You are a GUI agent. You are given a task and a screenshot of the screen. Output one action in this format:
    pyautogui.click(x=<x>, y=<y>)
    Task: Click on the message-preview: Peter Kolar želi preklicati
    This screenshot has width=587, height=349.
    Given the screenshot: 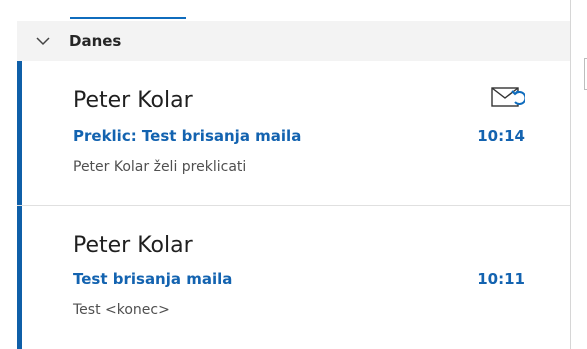 What is the action you would take?
    pyautogui.click(x=160, y=167)
    